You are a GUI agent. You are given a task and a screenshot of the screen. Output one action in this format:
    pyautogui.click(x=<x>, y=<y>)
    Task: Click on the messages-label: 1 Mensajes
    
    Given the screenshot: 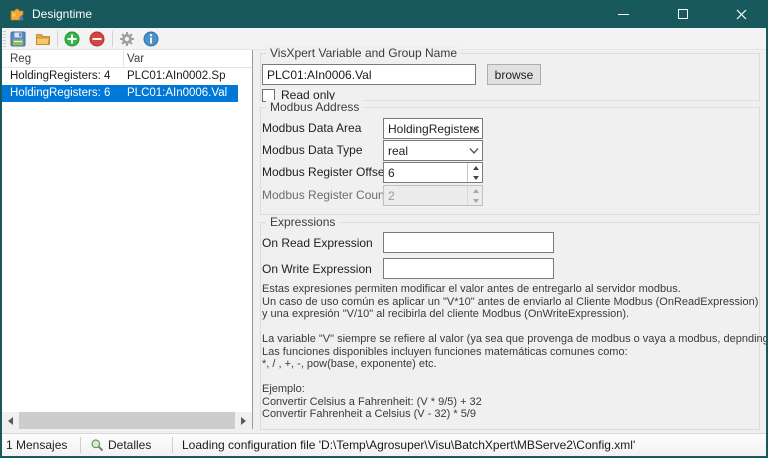 What is the action you would take?
    pyautogui.click(x=37, y=445)
    